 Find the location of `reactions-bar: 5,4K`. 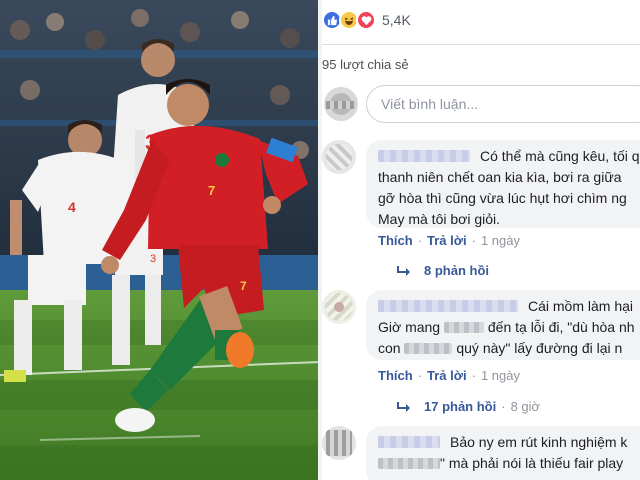

reactions-bar: 5,4K is located at coordinates (366, 20).